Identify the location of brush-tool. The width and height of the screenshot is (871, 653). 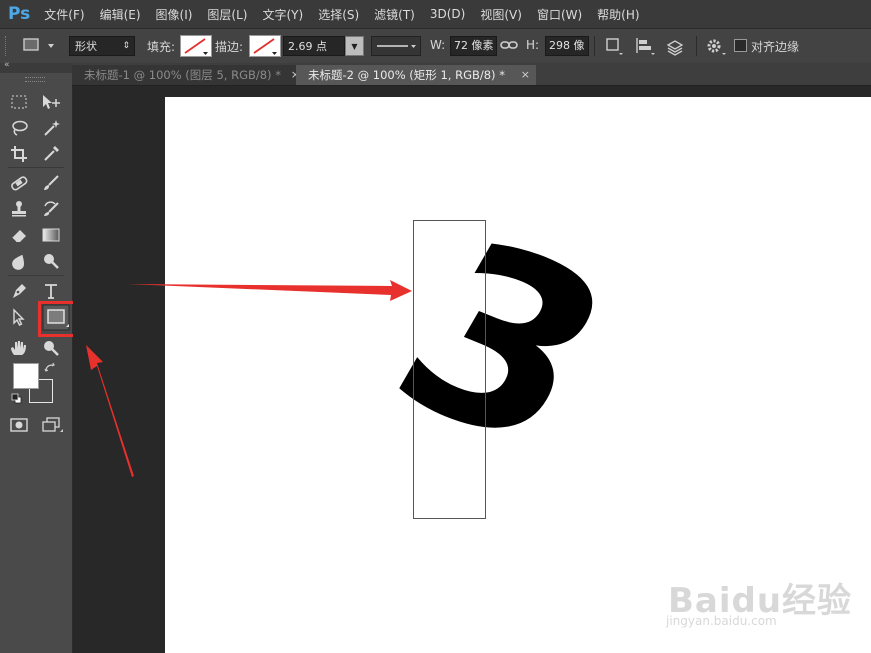
(51, 183).